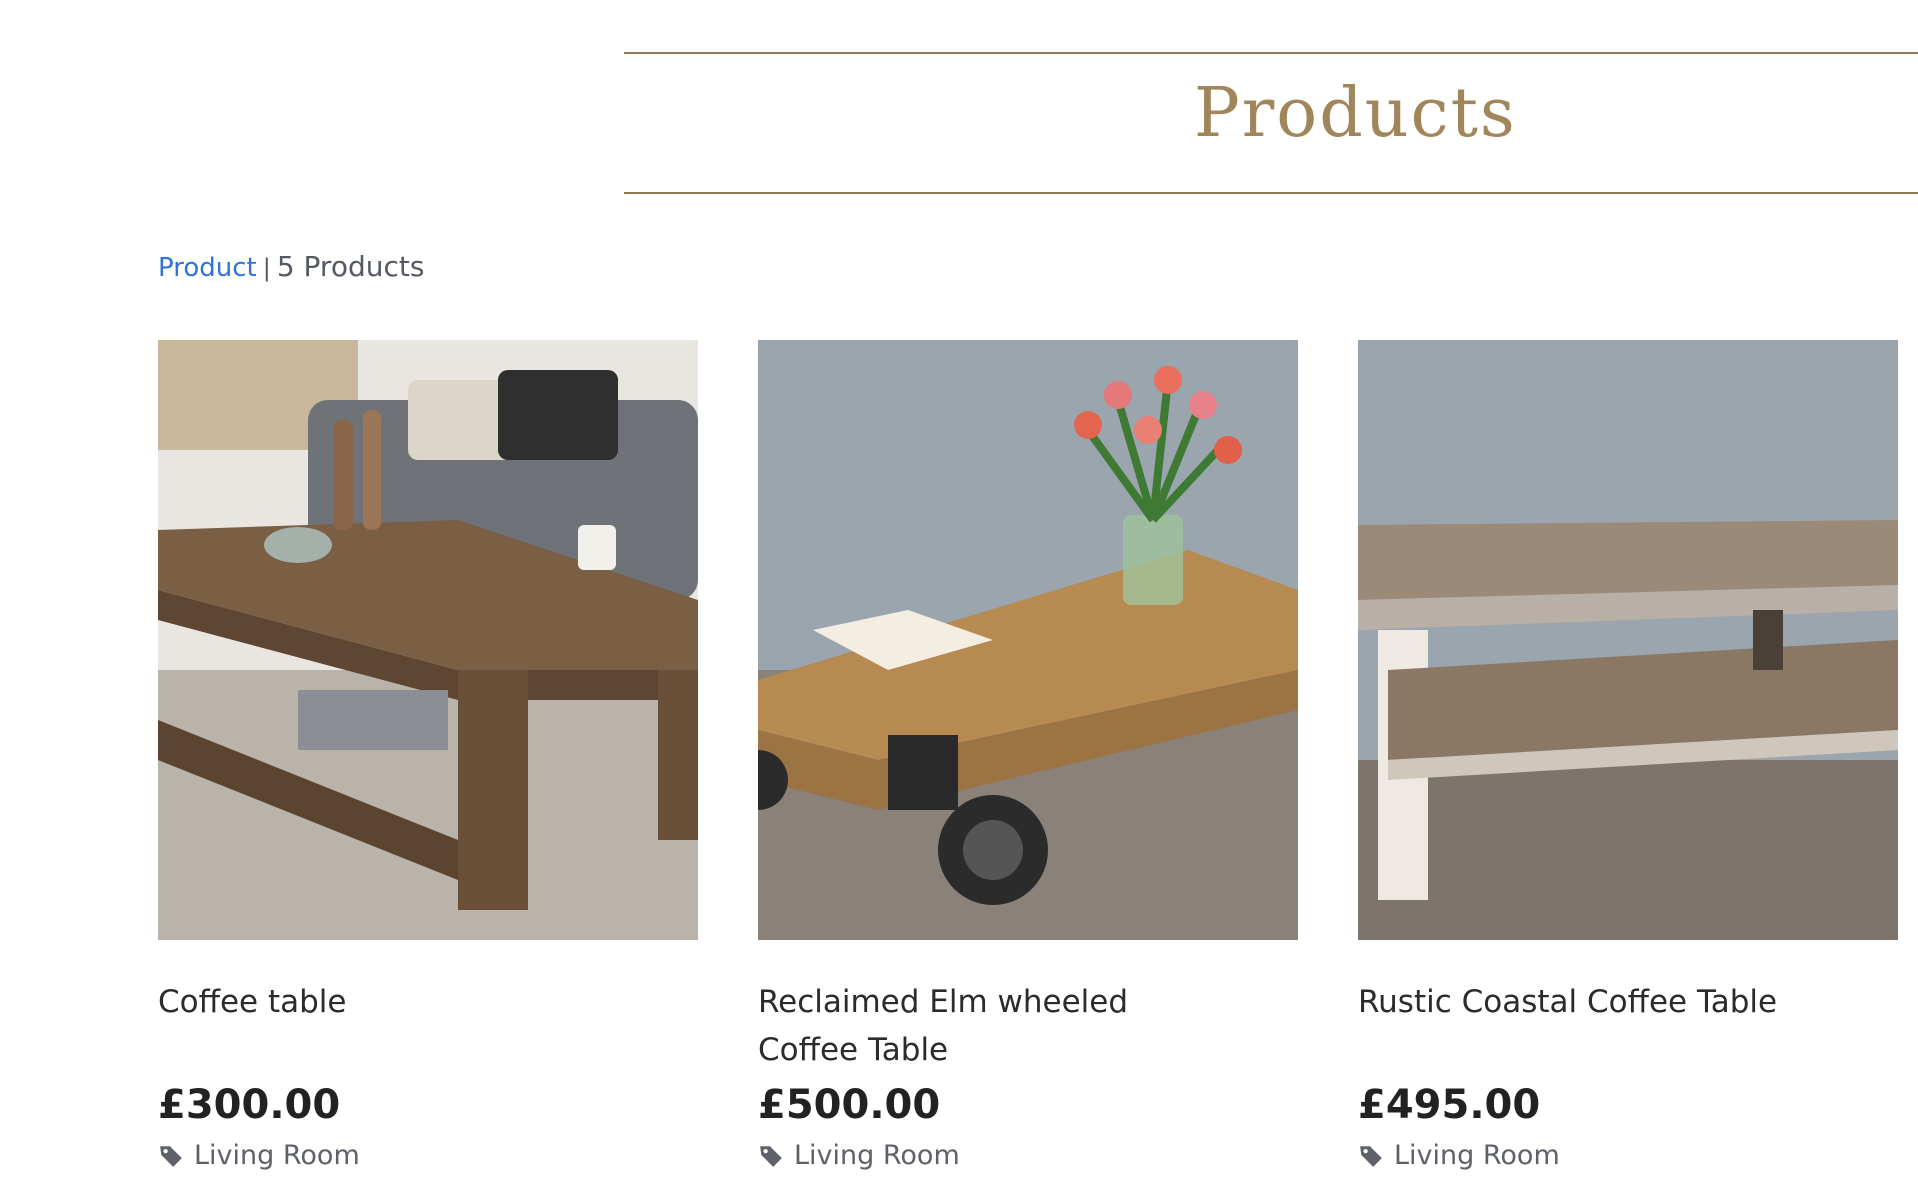 This screenshot has width=1918, height=1196. Describe the element at coordinates (1449, 1105) in the screenshot. I see `product-price: £495.00` at that location.